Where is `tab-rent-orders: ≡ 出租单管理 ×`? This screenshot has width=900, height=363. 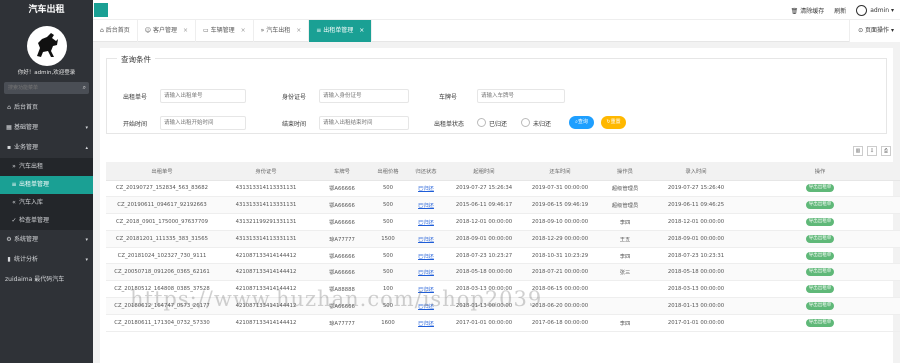
tab-rent-orders: ≡ 出租单管理 × is located at coordinates (341, 31).